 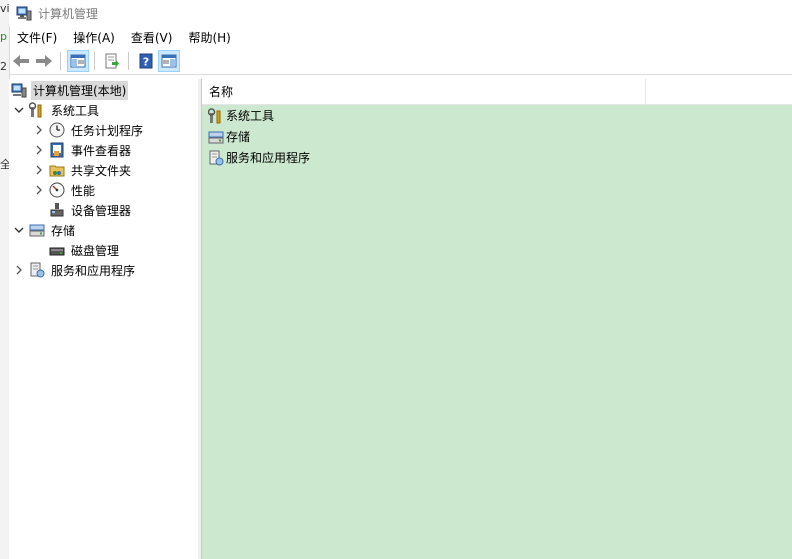 I want to click on device-manager-icon, so click(x=57, y=210).